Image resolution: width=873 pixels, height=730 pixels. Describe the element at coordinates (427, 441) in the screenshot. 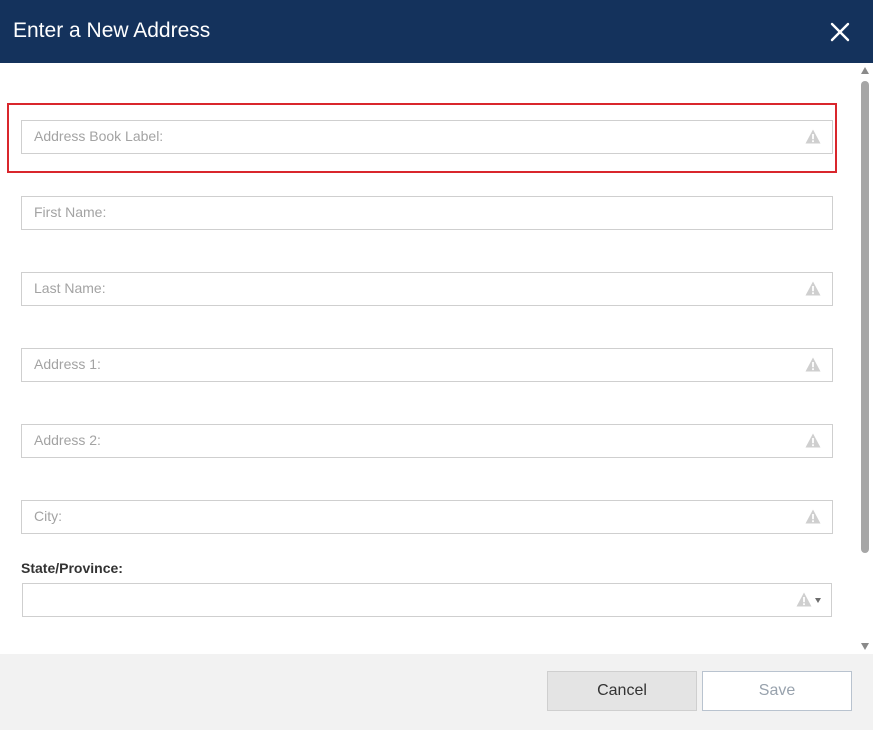

I see `address-2-input: Address 2:` at that location.